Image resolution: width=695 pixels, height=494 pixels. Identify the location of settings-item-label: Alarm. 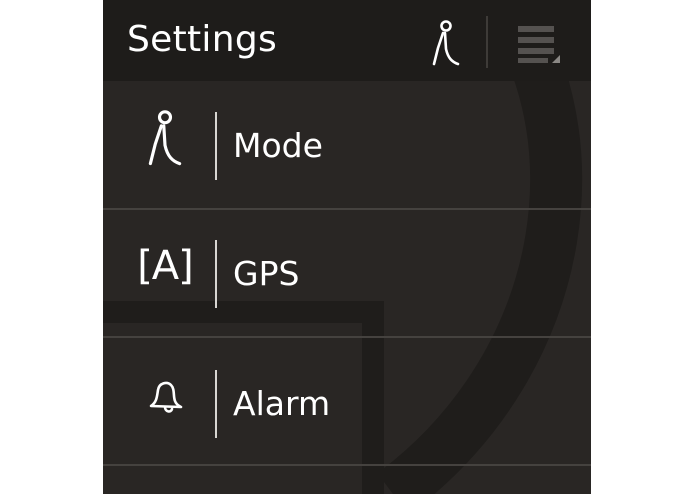
(282, 403).